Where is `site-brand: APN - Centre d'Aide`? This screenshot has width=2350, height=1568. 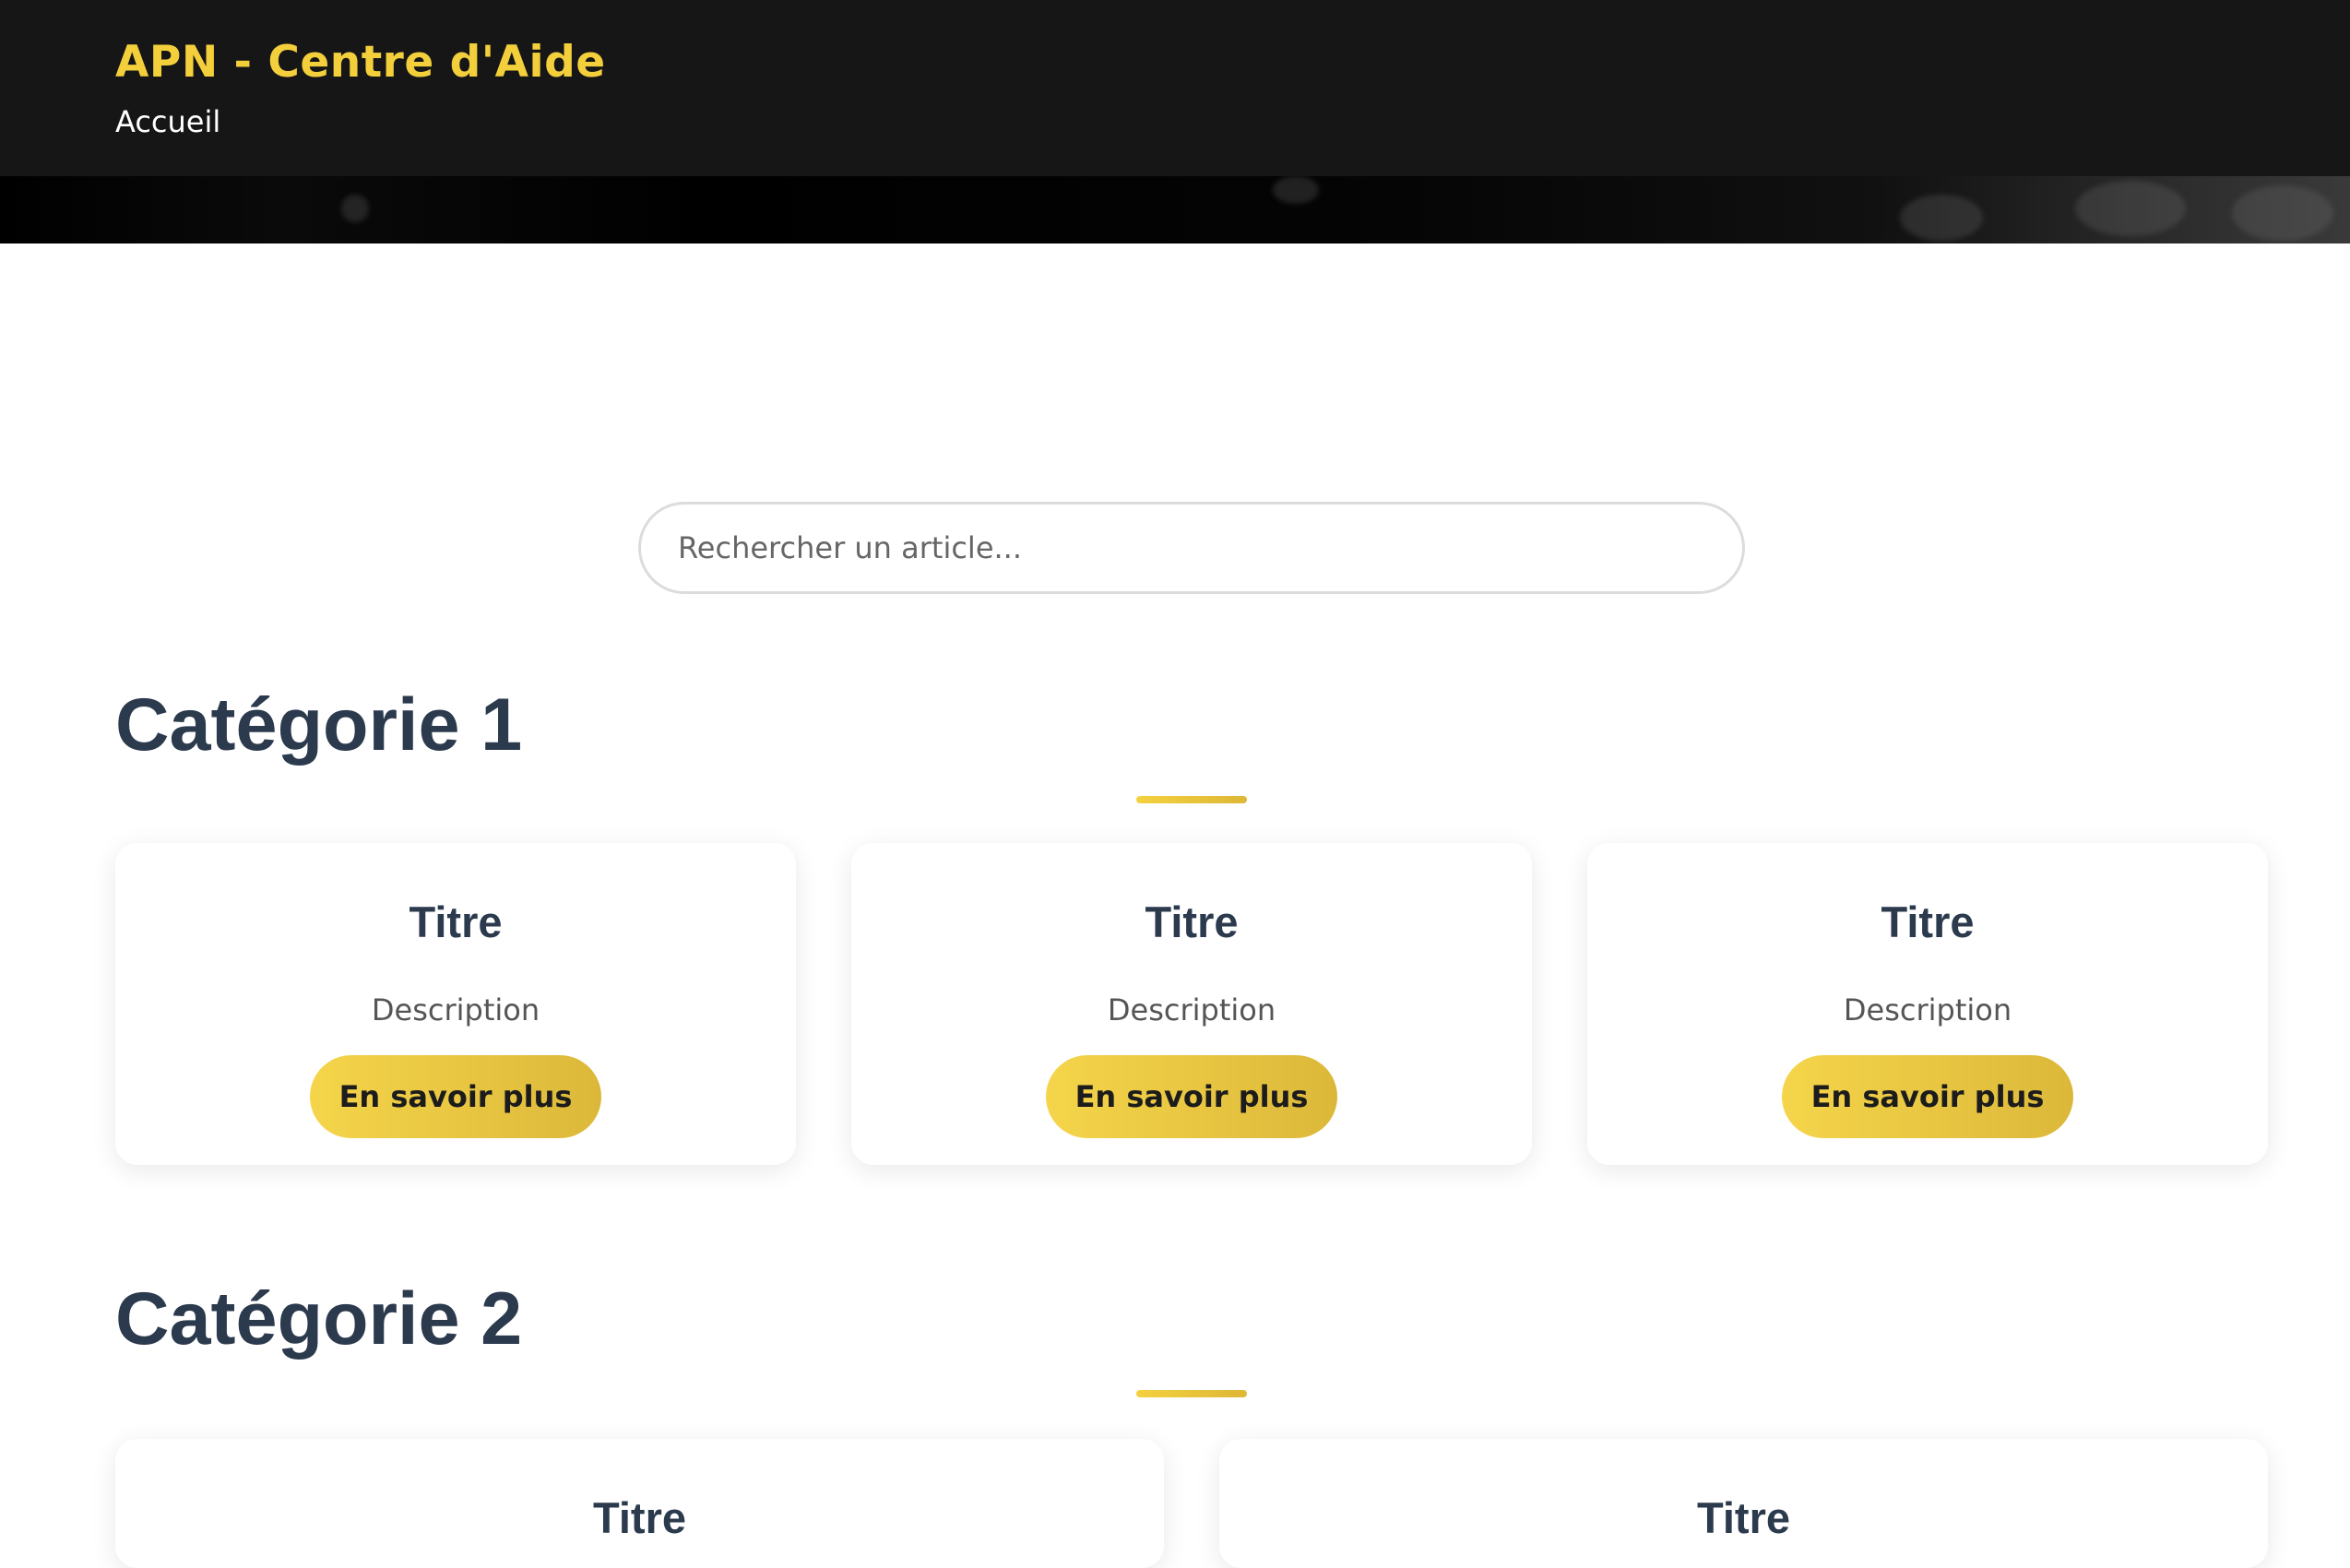
site-brand: APN - Centre d'Aide is located at coordinates (360, 62).